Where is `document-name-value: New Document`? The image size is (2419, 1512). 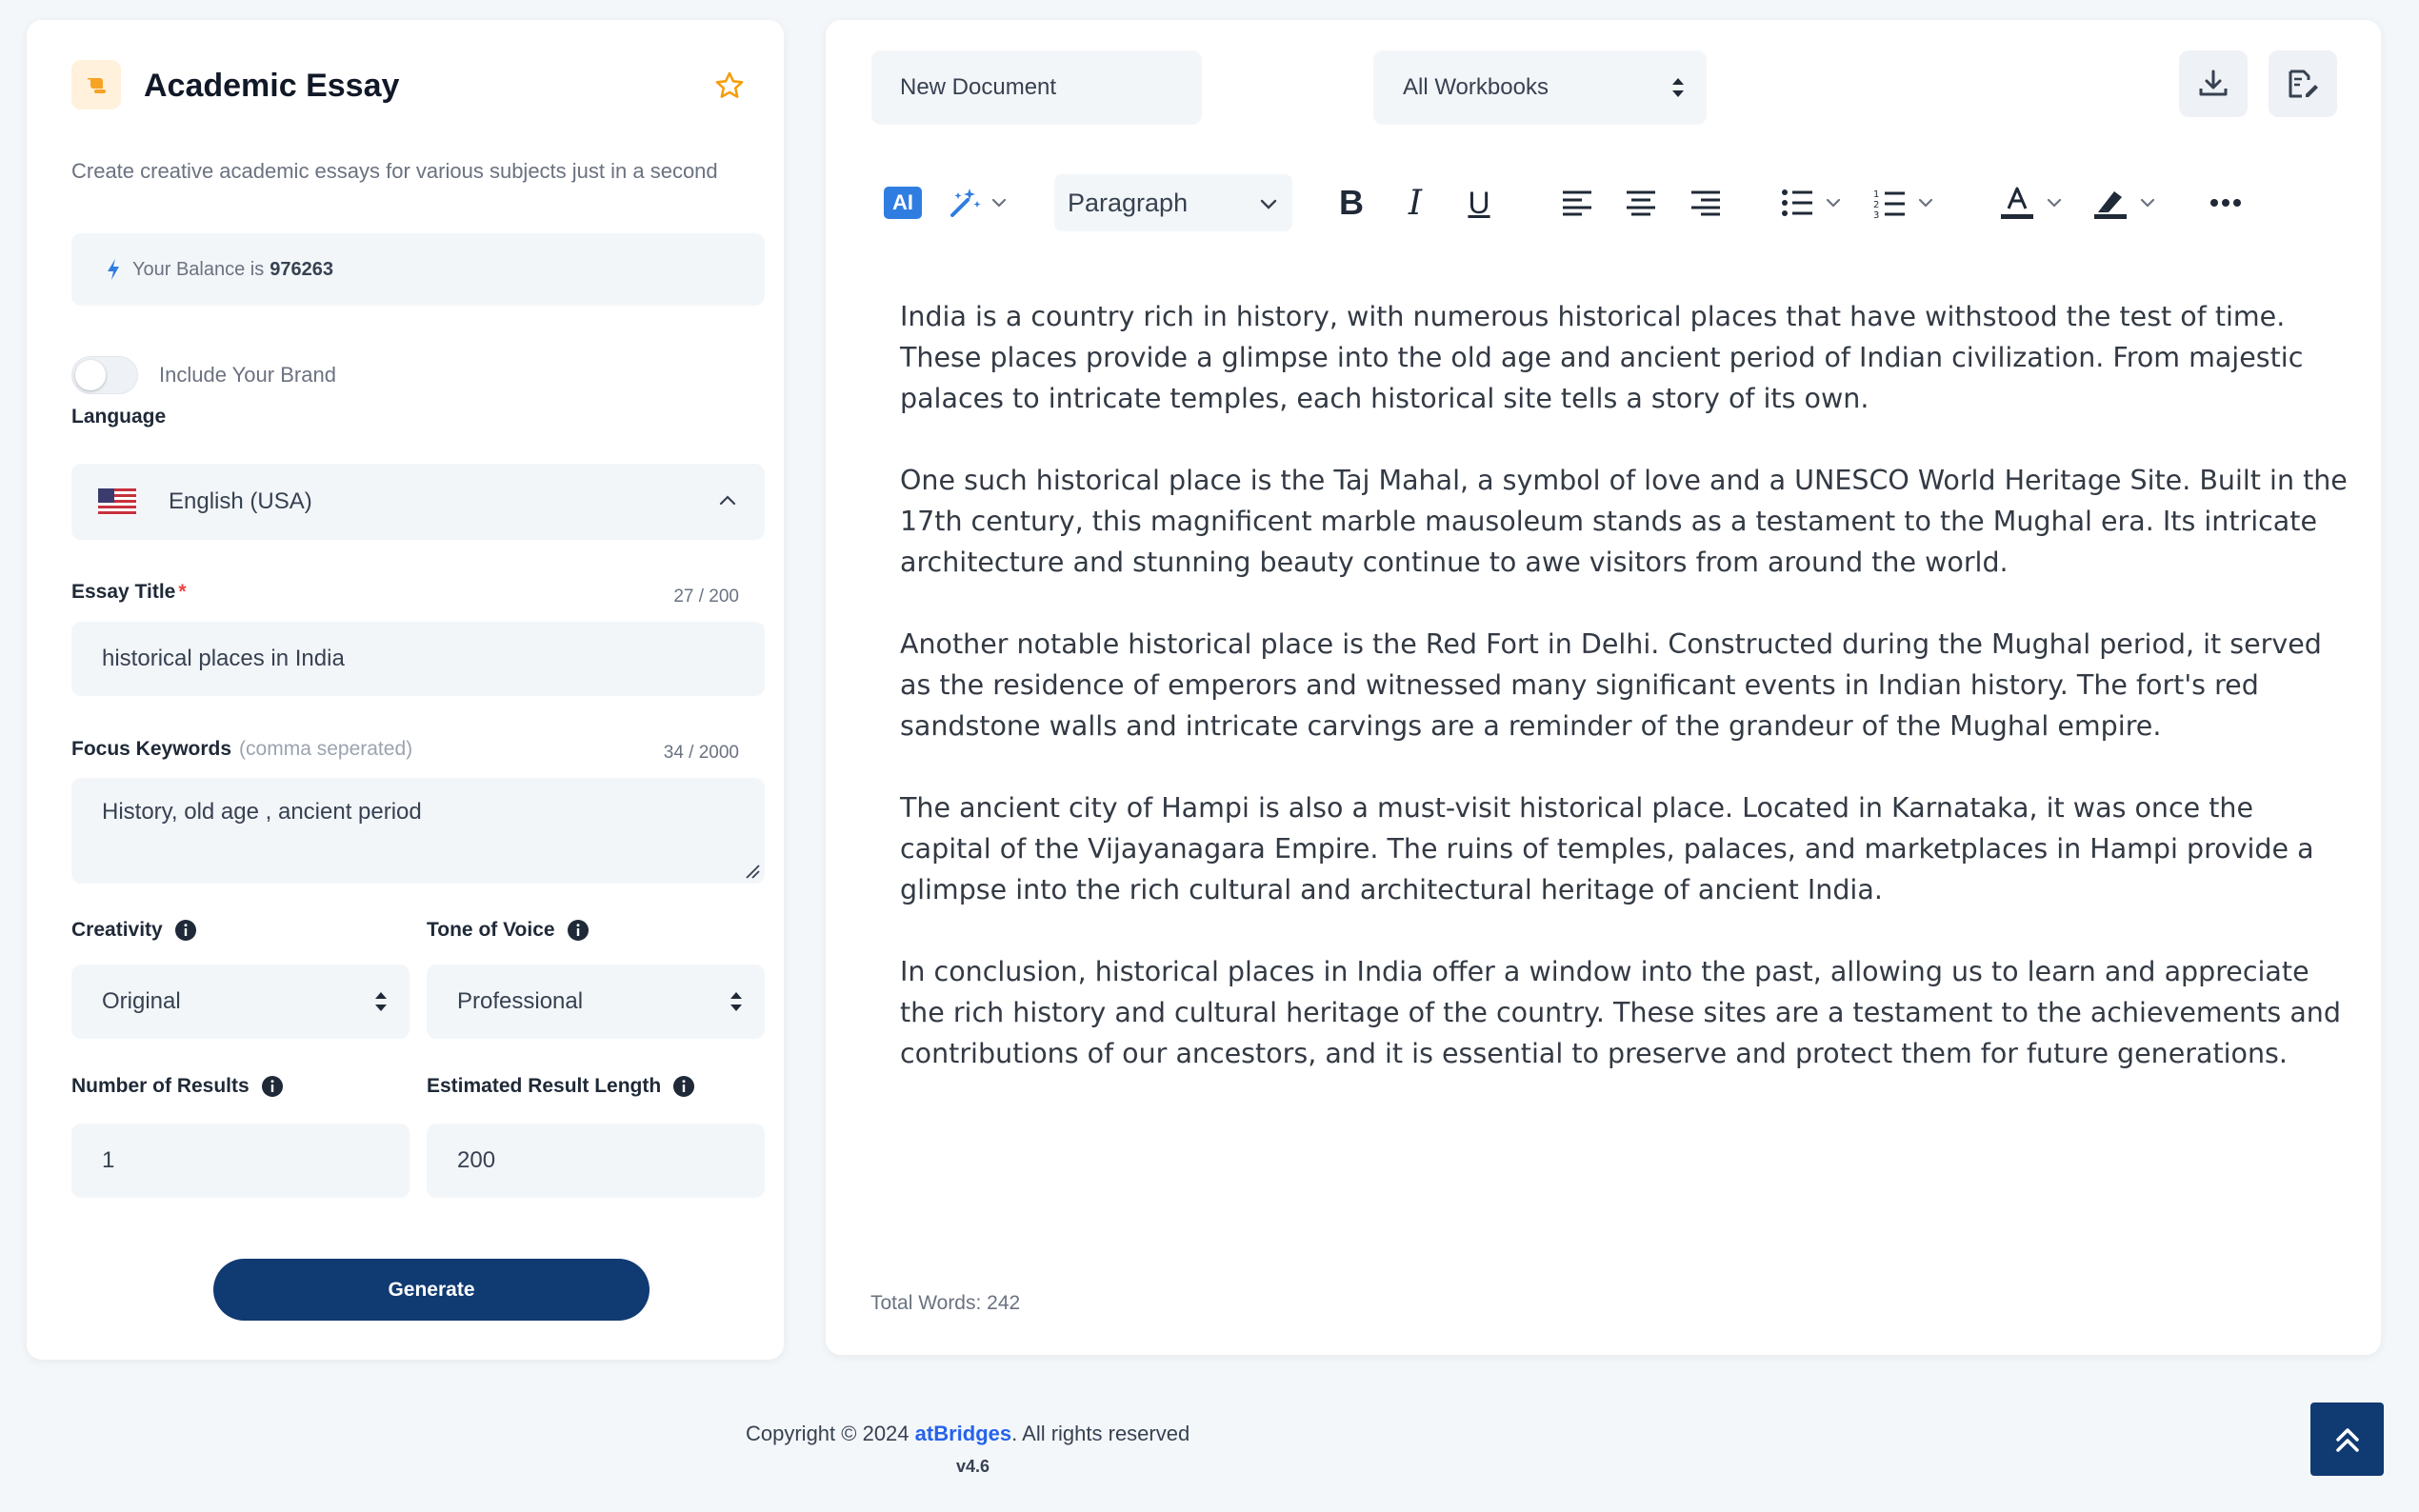
document-name-value: New Document is located at coordinates (978, 87).